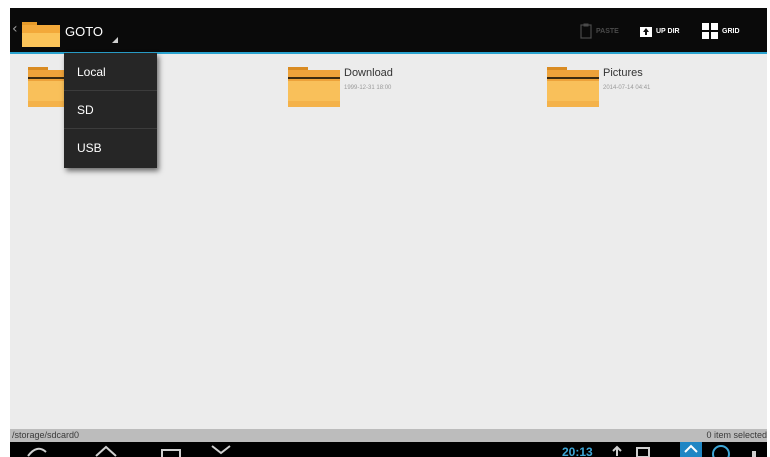  Describe the element at coordinates (388, 435) in the screenshot. I see `path-status-bar: /storage/sdcard0 0 item selected` at that location.